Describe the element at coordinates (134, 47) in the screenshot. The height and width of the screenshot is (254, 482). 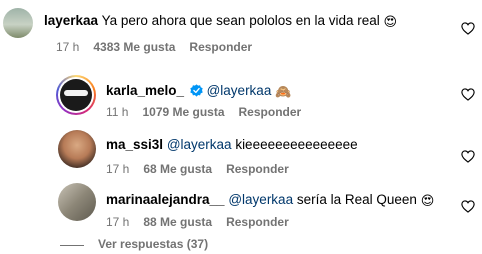
I see `like-count: 4383 Me gusta` at that location.